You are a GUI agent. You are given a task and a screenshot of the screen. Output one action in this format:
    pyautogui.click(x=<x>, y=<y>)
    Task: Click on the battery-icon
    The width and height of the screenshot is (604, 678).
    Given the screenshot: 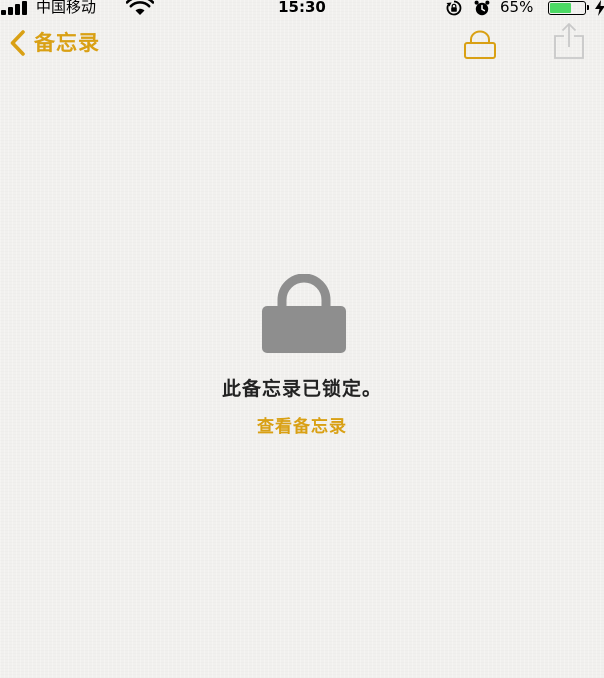 What is the action you would take?
    pyautogui.click(x=567, y=8)
    